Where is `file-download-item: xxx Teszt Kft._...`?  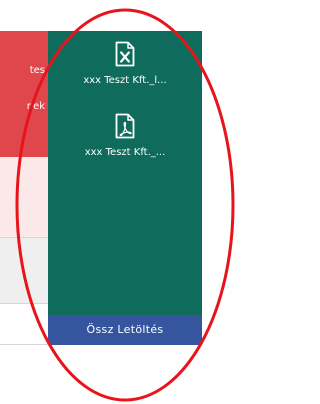
file-download-item: xxx Teszt Kft._... is located at coordinates (125, 136).